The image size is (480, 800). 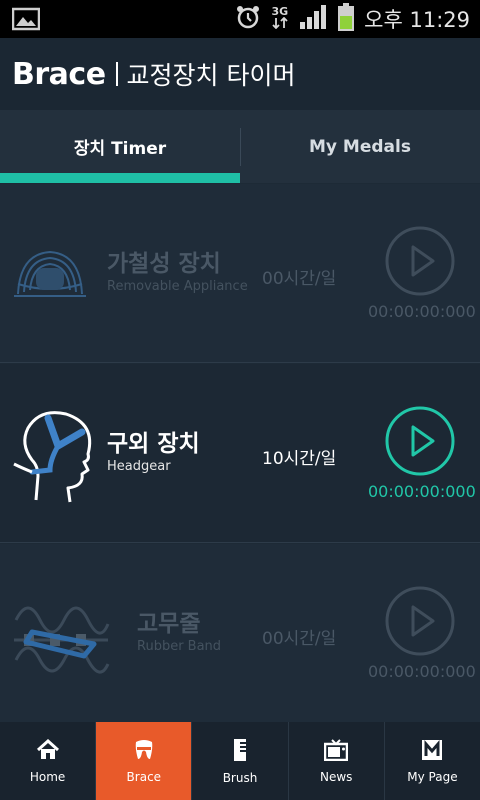 What do you see at coordinates (432, 761) in the screenshot?
I see `nav-my-page: My Page` at bounding box center [432, 761].